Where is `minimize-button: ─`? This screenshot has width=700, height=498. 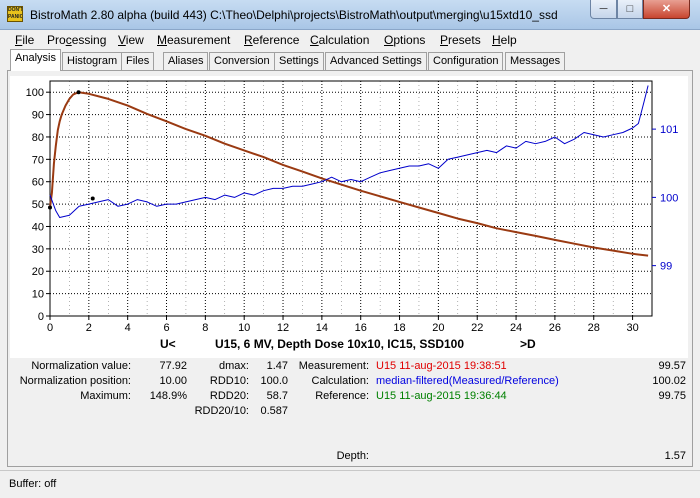
minimize-button: ─ is located at coordinates (603, 9).